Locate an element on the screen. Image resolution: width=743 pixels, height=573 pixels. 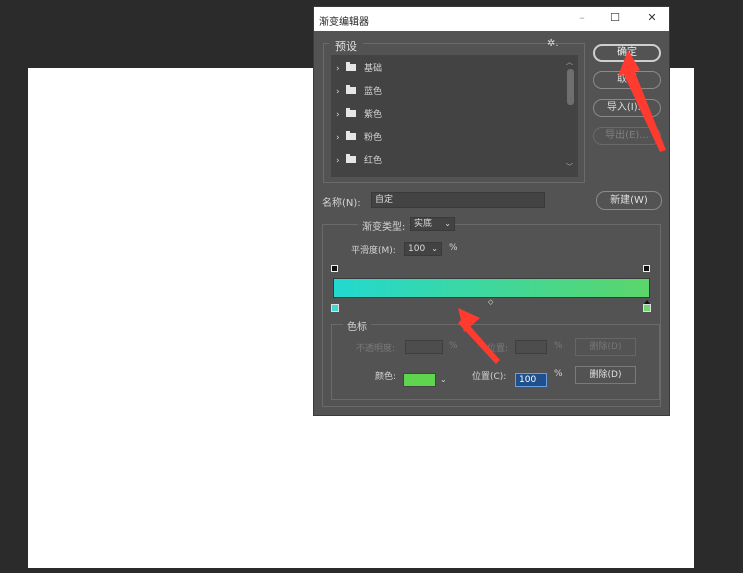
chevron-up-icon: ︿ is located at coordinates (569, 62).